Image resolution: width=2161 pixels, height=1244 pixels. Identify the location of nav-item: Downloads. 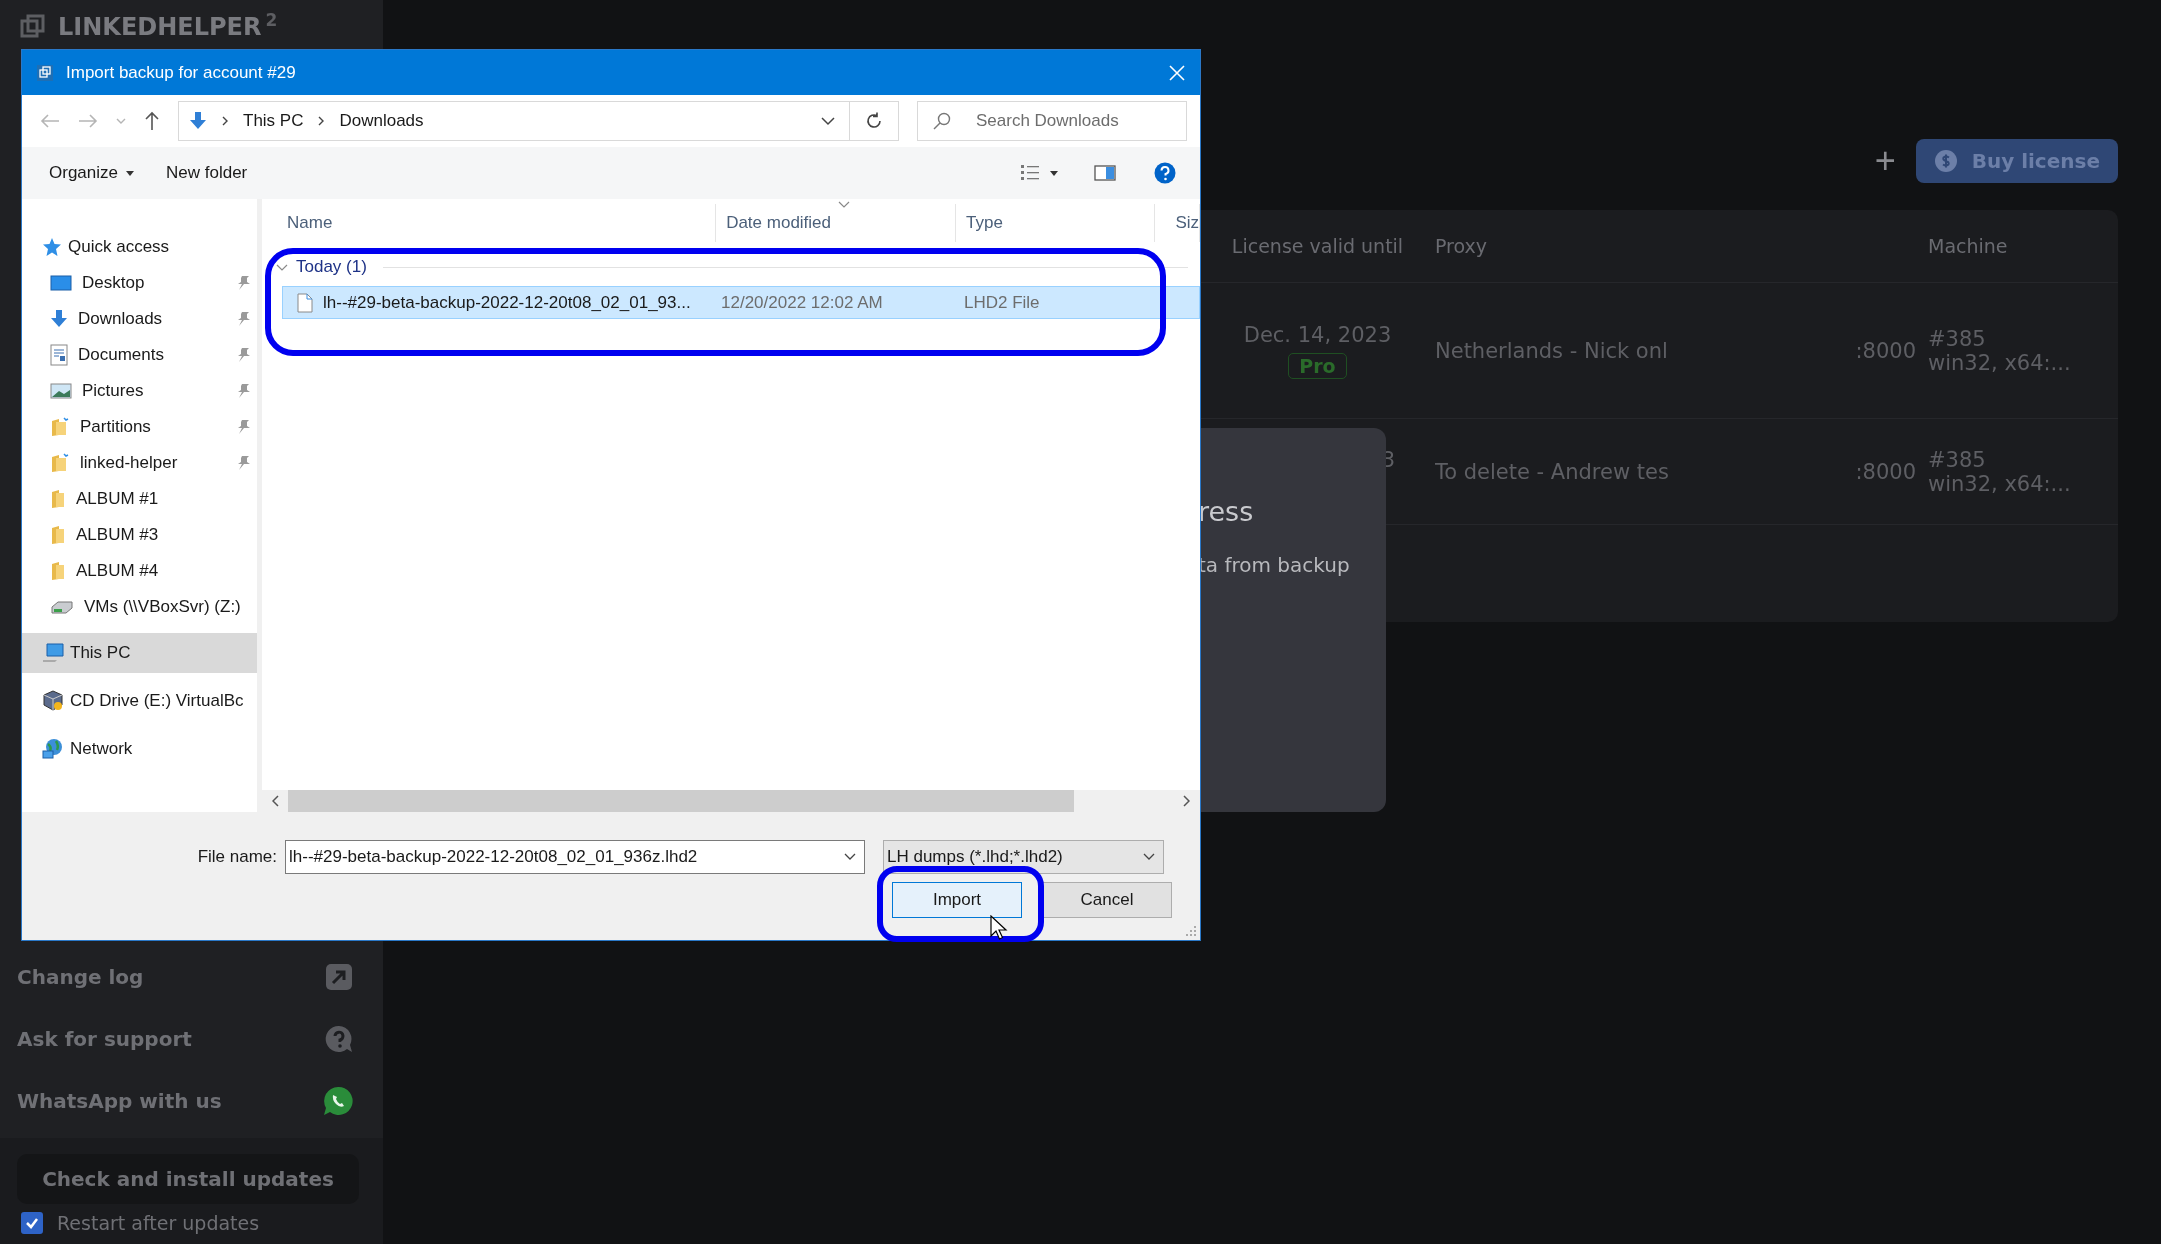
(139, 319).